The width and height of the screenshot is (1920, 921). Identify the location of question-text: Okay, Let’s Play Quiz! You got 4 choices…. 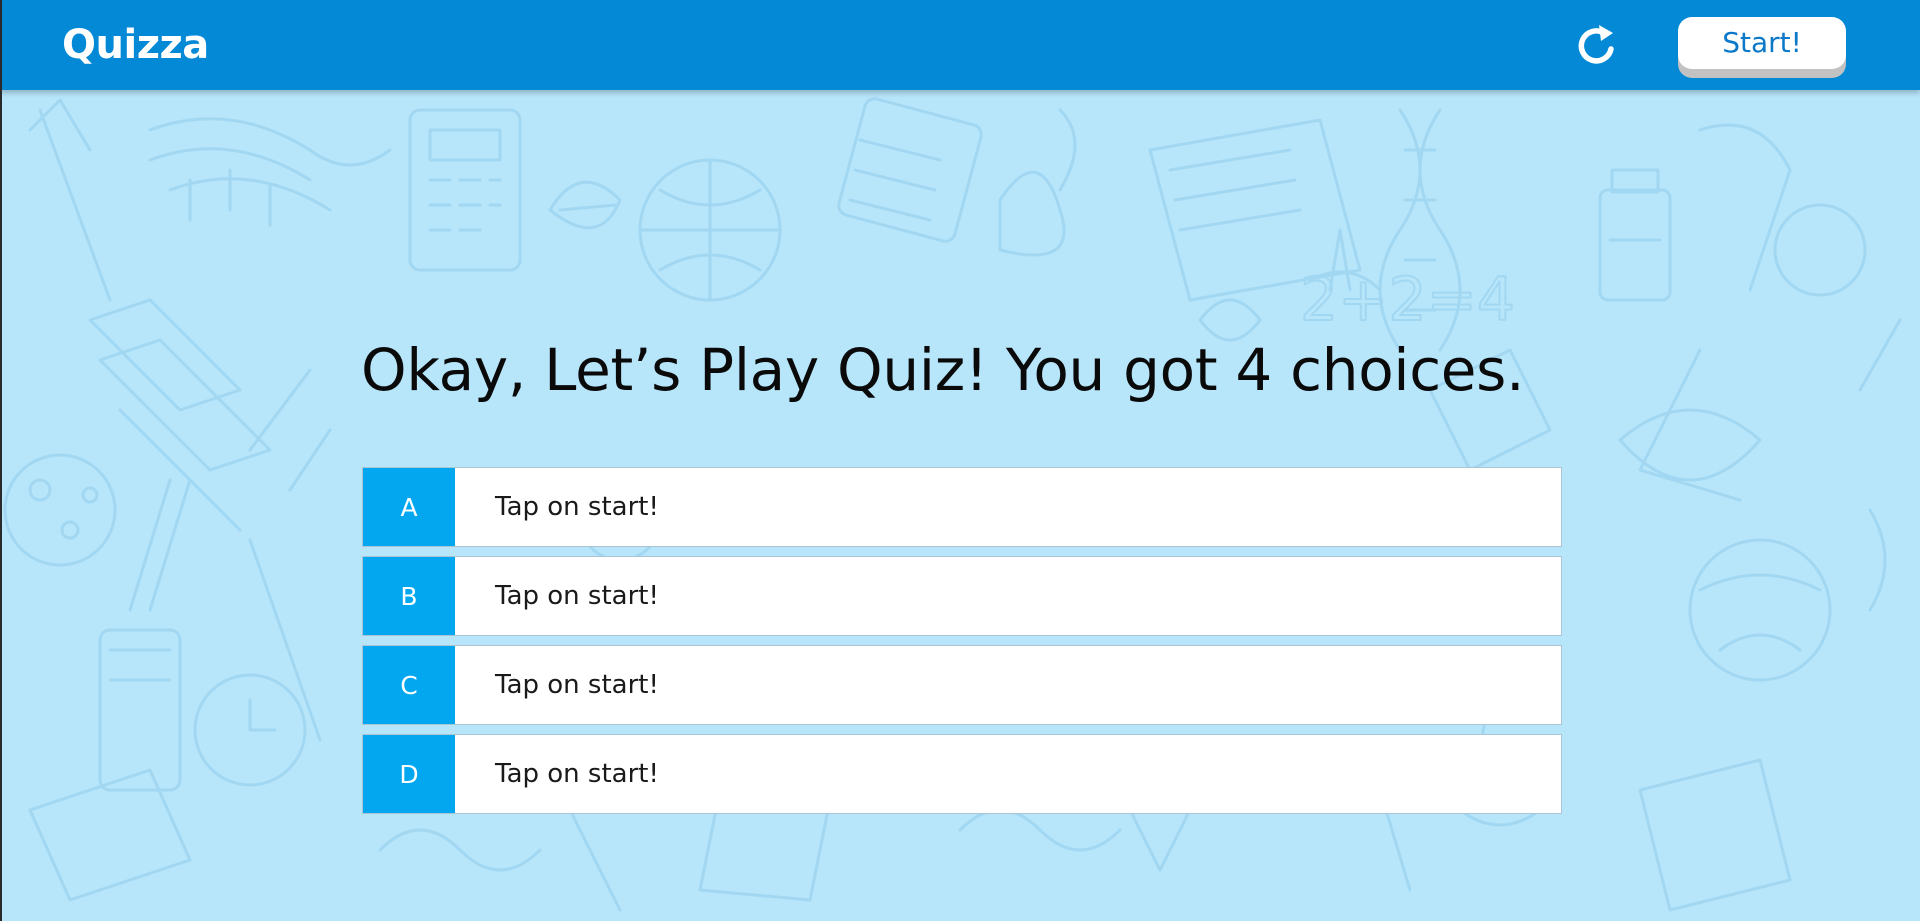
(943, 370).